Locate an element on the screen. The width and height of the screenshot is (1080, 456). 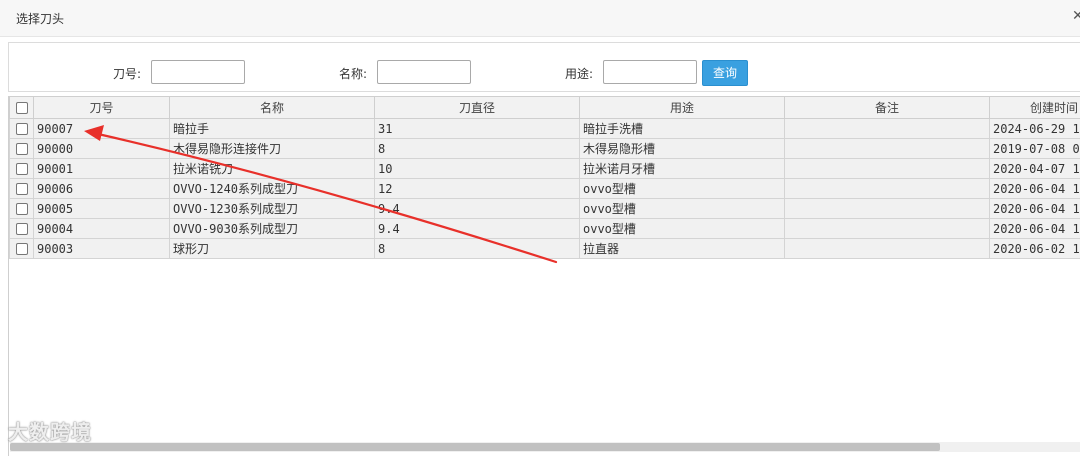
scrollbar-thumb is located at coordinates (475, 447).